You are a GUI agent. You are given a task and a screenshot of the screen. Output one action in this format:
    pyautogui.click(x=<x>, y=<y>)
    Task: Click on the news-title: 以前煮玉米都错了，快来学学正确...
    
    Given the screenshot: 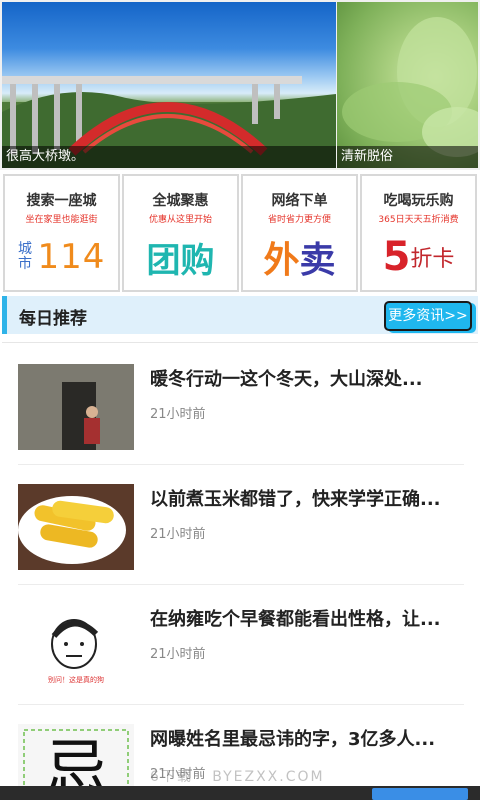 What is the action you would take?
    pyautogui.click(x=295, y=499)
    